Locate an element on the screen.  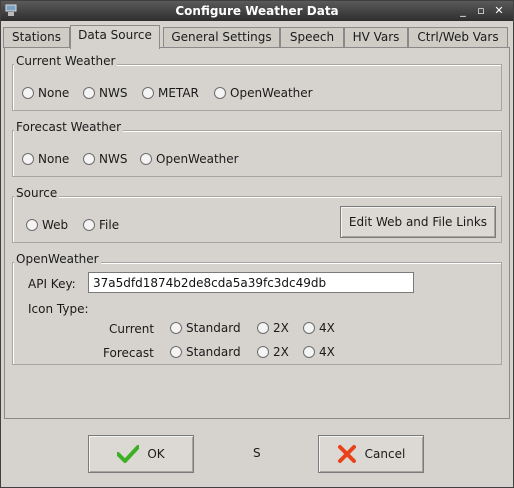
current-openweather-radio: OpenWeather is located at coordinates (263, 93).